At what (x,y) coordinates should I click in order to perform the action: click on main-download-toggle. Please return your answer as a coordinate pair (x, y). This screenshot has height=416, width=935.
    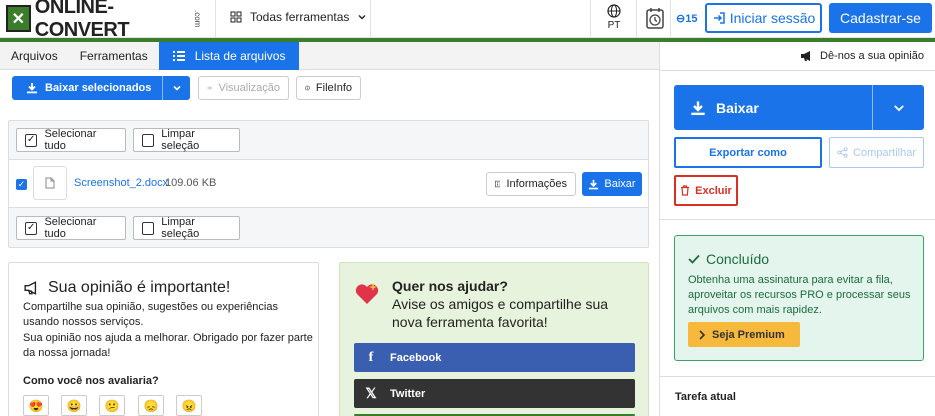
    Looking at the image, I should click on (898, 107).